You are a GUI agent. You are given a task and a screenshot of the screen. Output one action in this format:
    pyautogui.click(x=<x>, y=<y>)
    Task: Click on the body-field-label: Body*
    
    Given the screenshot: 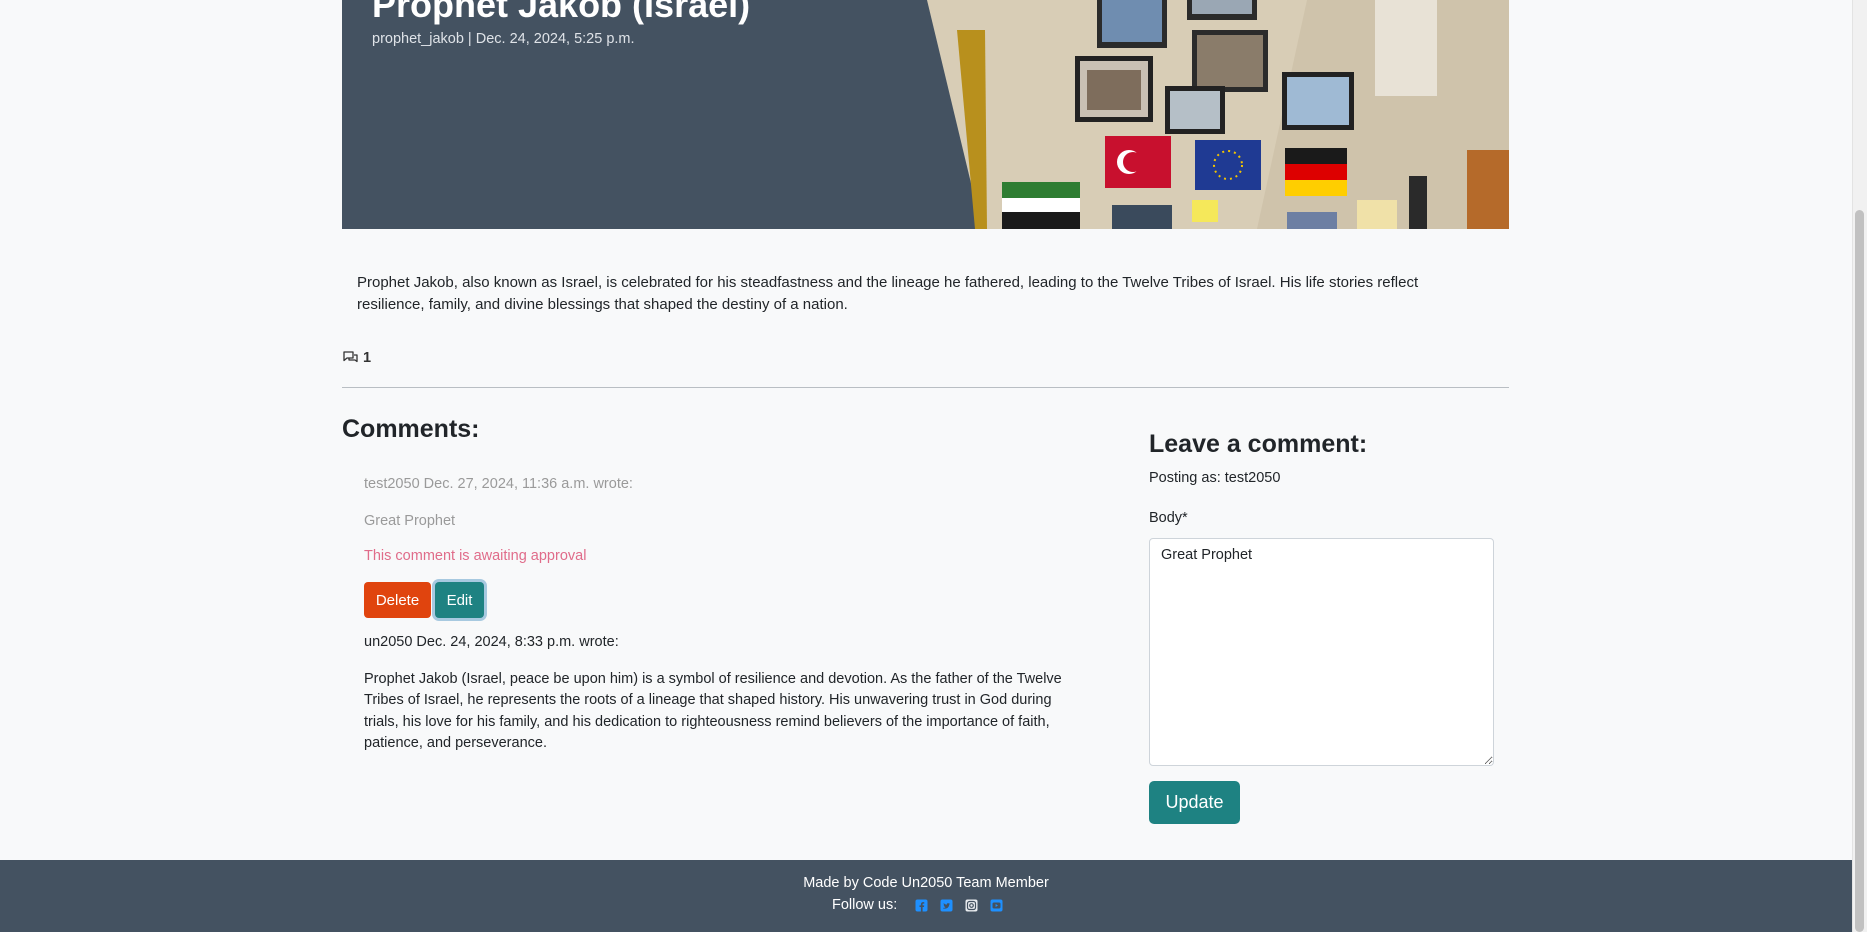 What is the action you would take?
    pyautogui.click(x=1168, y=518)
    